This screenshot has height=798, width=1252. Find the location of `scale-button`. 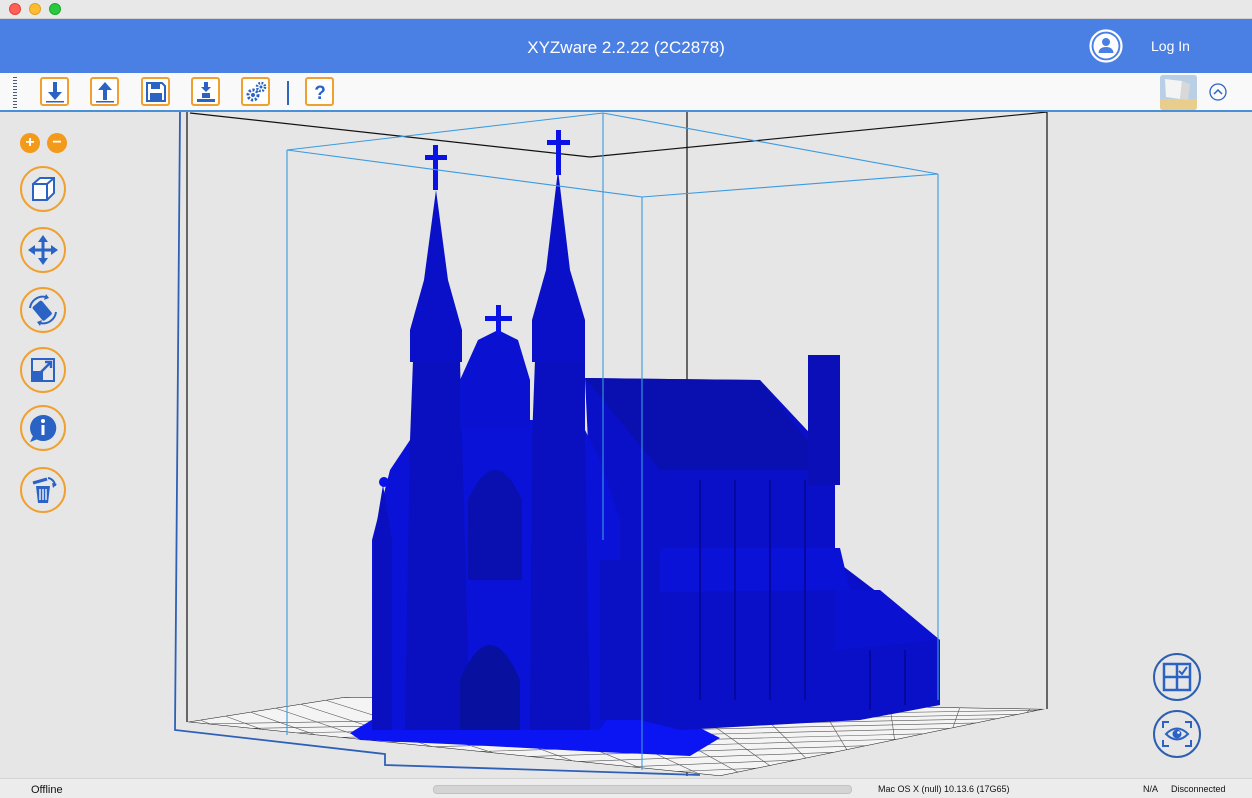

scale-button is located at coordinates (43, 370).